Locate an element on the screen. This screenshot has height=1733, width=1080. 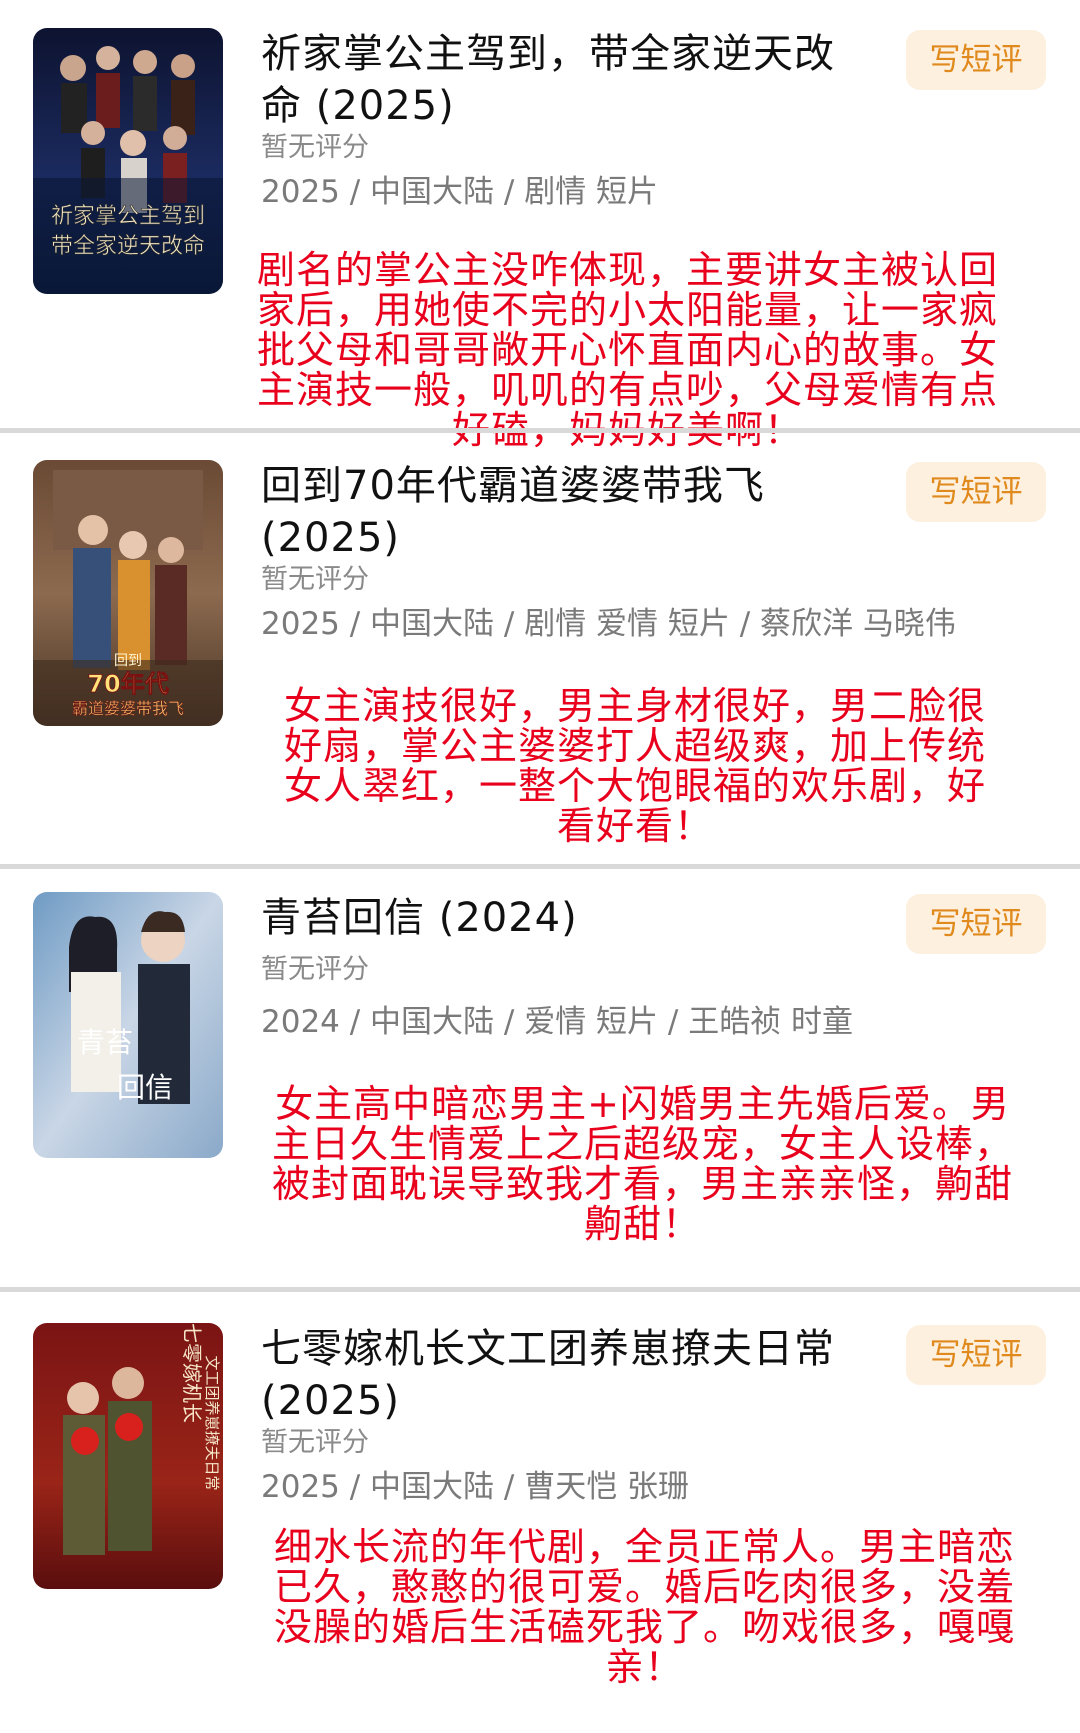
meta-info: 2025 / 中国大陆 / 曹天恺 张珊 is located at coordinates (475, 1487).